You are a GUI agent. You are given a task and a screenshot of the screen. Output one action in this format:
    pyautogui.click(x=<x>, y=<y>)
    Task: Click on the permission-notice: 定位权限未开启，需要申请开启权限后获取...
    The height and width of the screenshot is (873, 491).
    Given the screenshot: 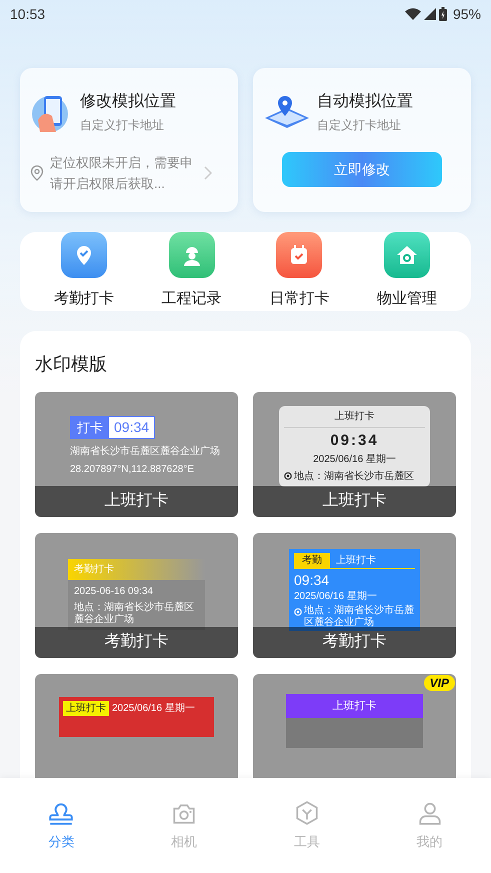 What is the action you would take?
    pyautogui.click(x=122, y=173)
    